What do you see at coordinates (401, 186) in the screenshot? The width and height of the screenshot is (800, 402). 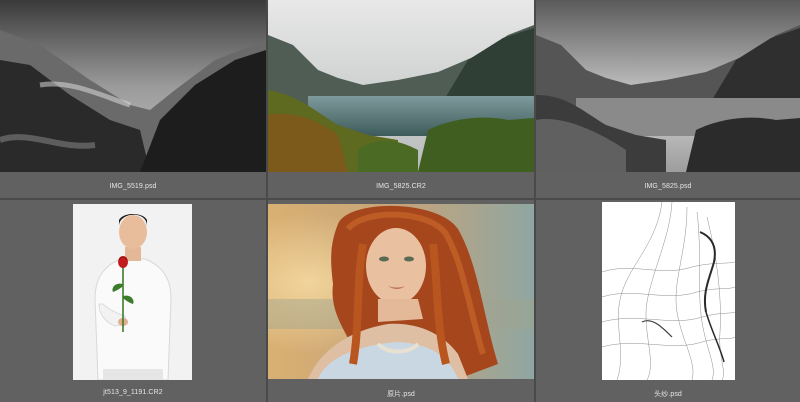 I see `thumbnail-filename: IMG_5825.CR2` at bounding box center [401, 186].